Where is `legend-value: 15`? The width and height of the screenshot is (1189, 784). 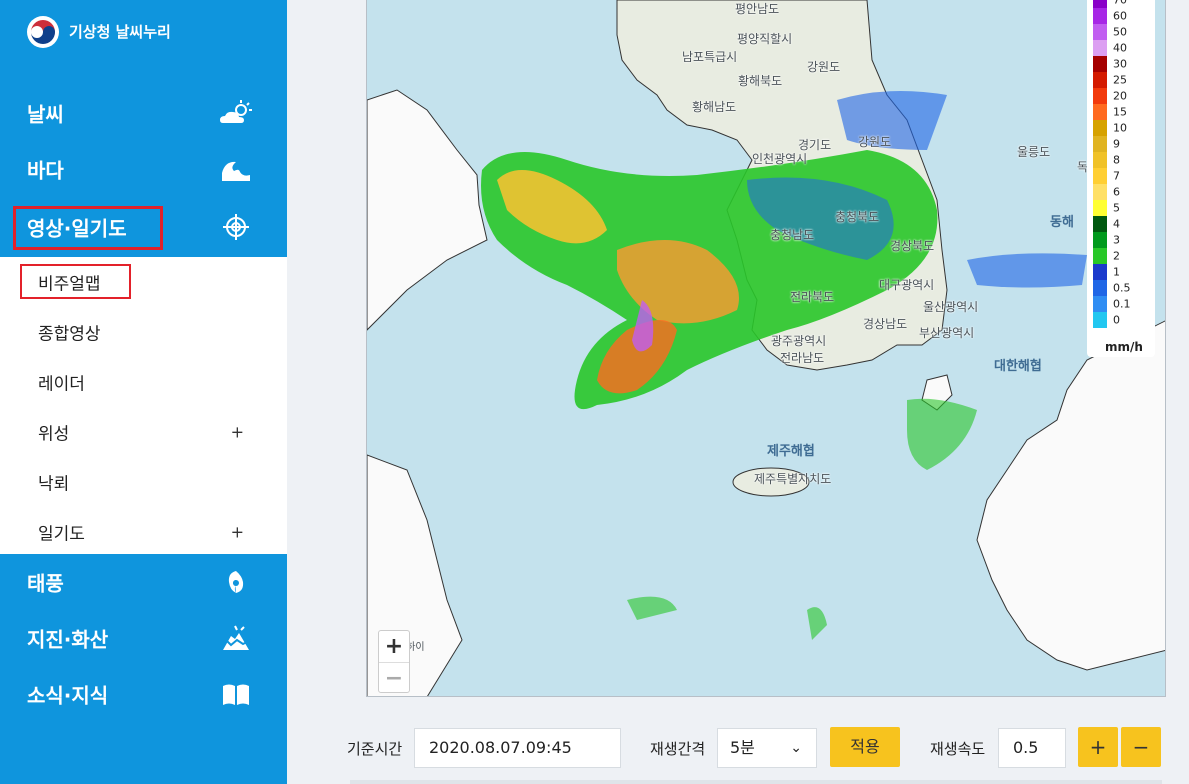 legend-value: 15 is located at coordinates (1120, 112).